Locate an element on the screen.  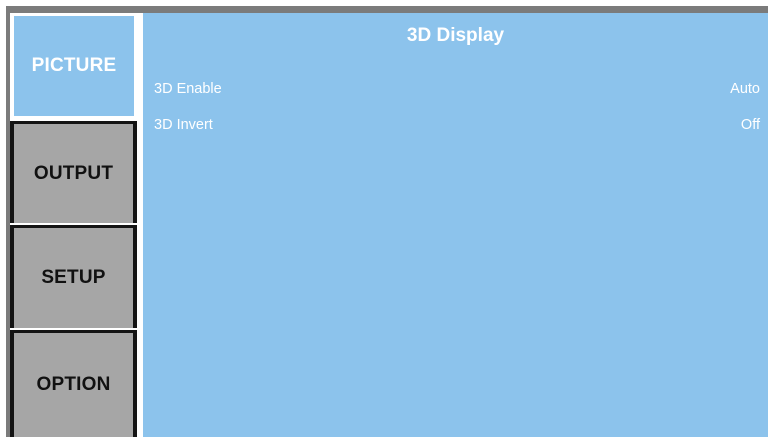
panel-title: 3D Display is located at coordinates (455, 35).